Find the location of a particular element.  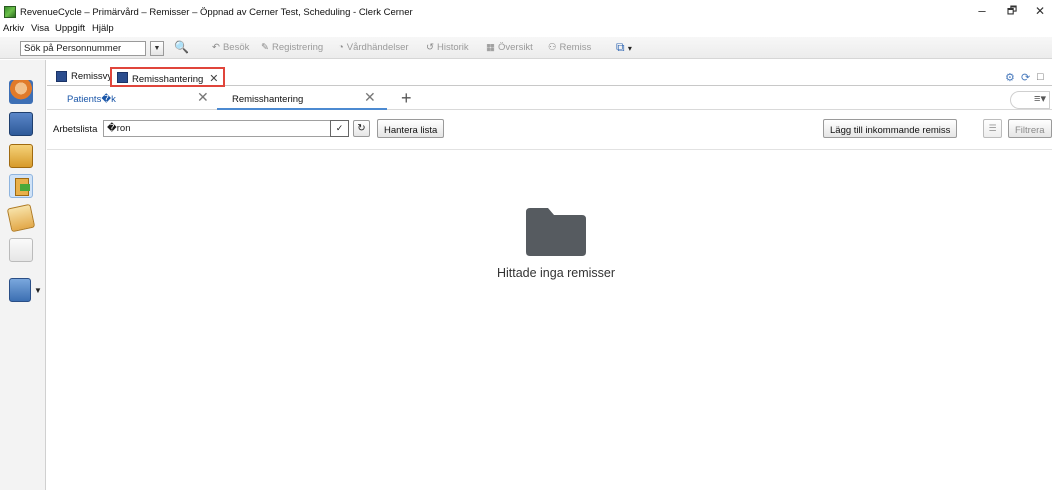

add-incoming-referral-button: Lägg till inkommande remiss is located at coordinates (890, 128).